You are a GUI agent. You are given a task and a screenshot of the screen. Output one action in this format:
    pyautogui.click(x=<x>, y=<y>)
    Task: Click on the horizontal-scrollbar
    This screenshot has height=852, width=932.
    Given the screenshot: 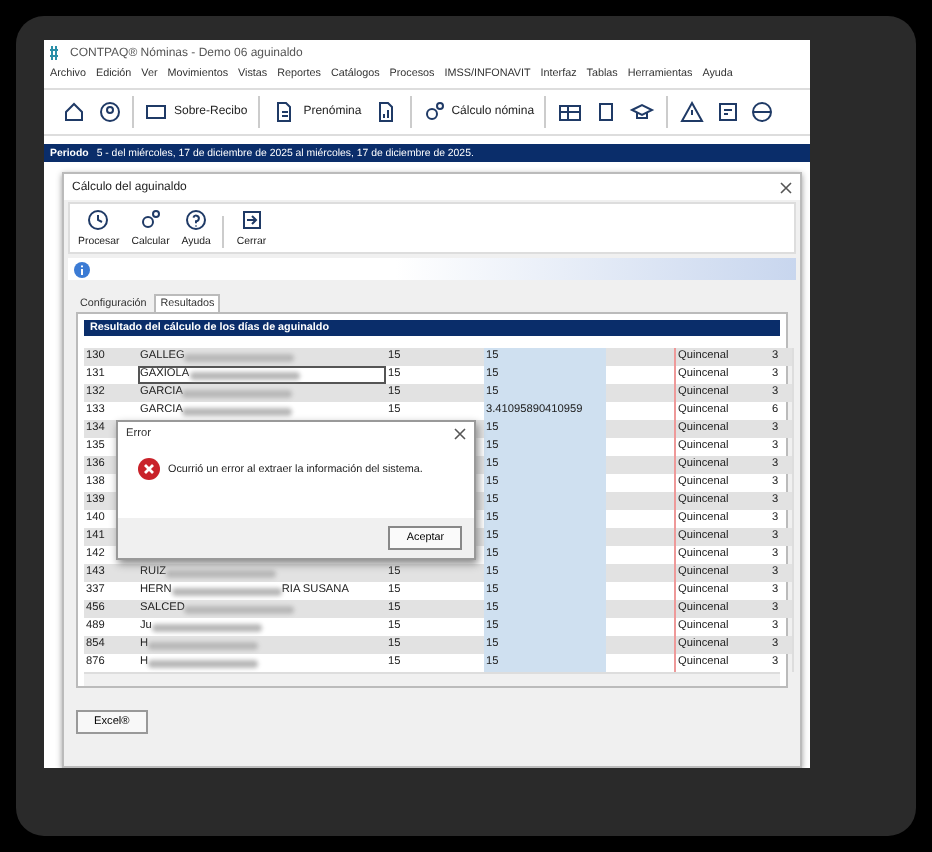 What is the action you would take?
    pyautogui.click(x=432, y=679)
    